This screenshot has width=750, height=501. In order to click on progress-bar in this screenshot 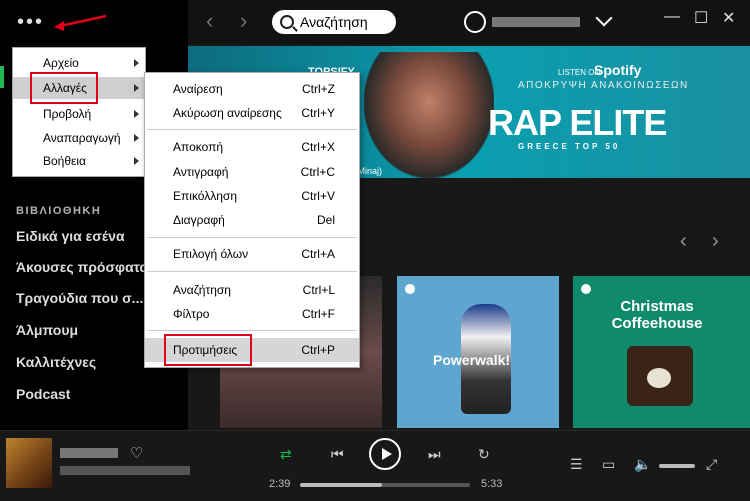, I will do `click(385, 485)`.